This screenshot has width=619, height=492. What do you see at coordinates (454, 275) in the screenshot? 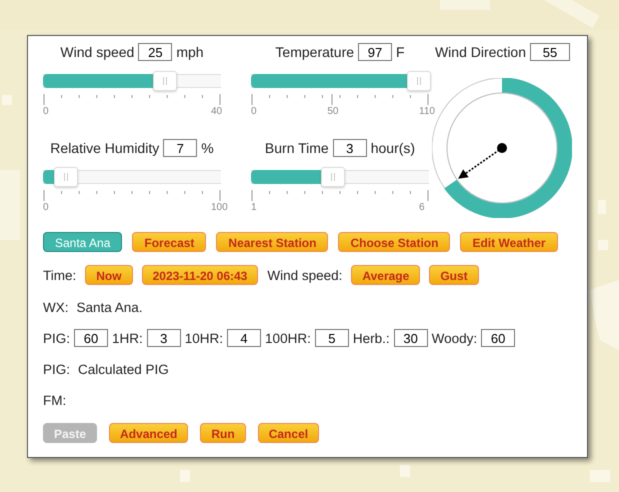
I see `wind-speed-button: Gust` at bounding box center [454, 275].